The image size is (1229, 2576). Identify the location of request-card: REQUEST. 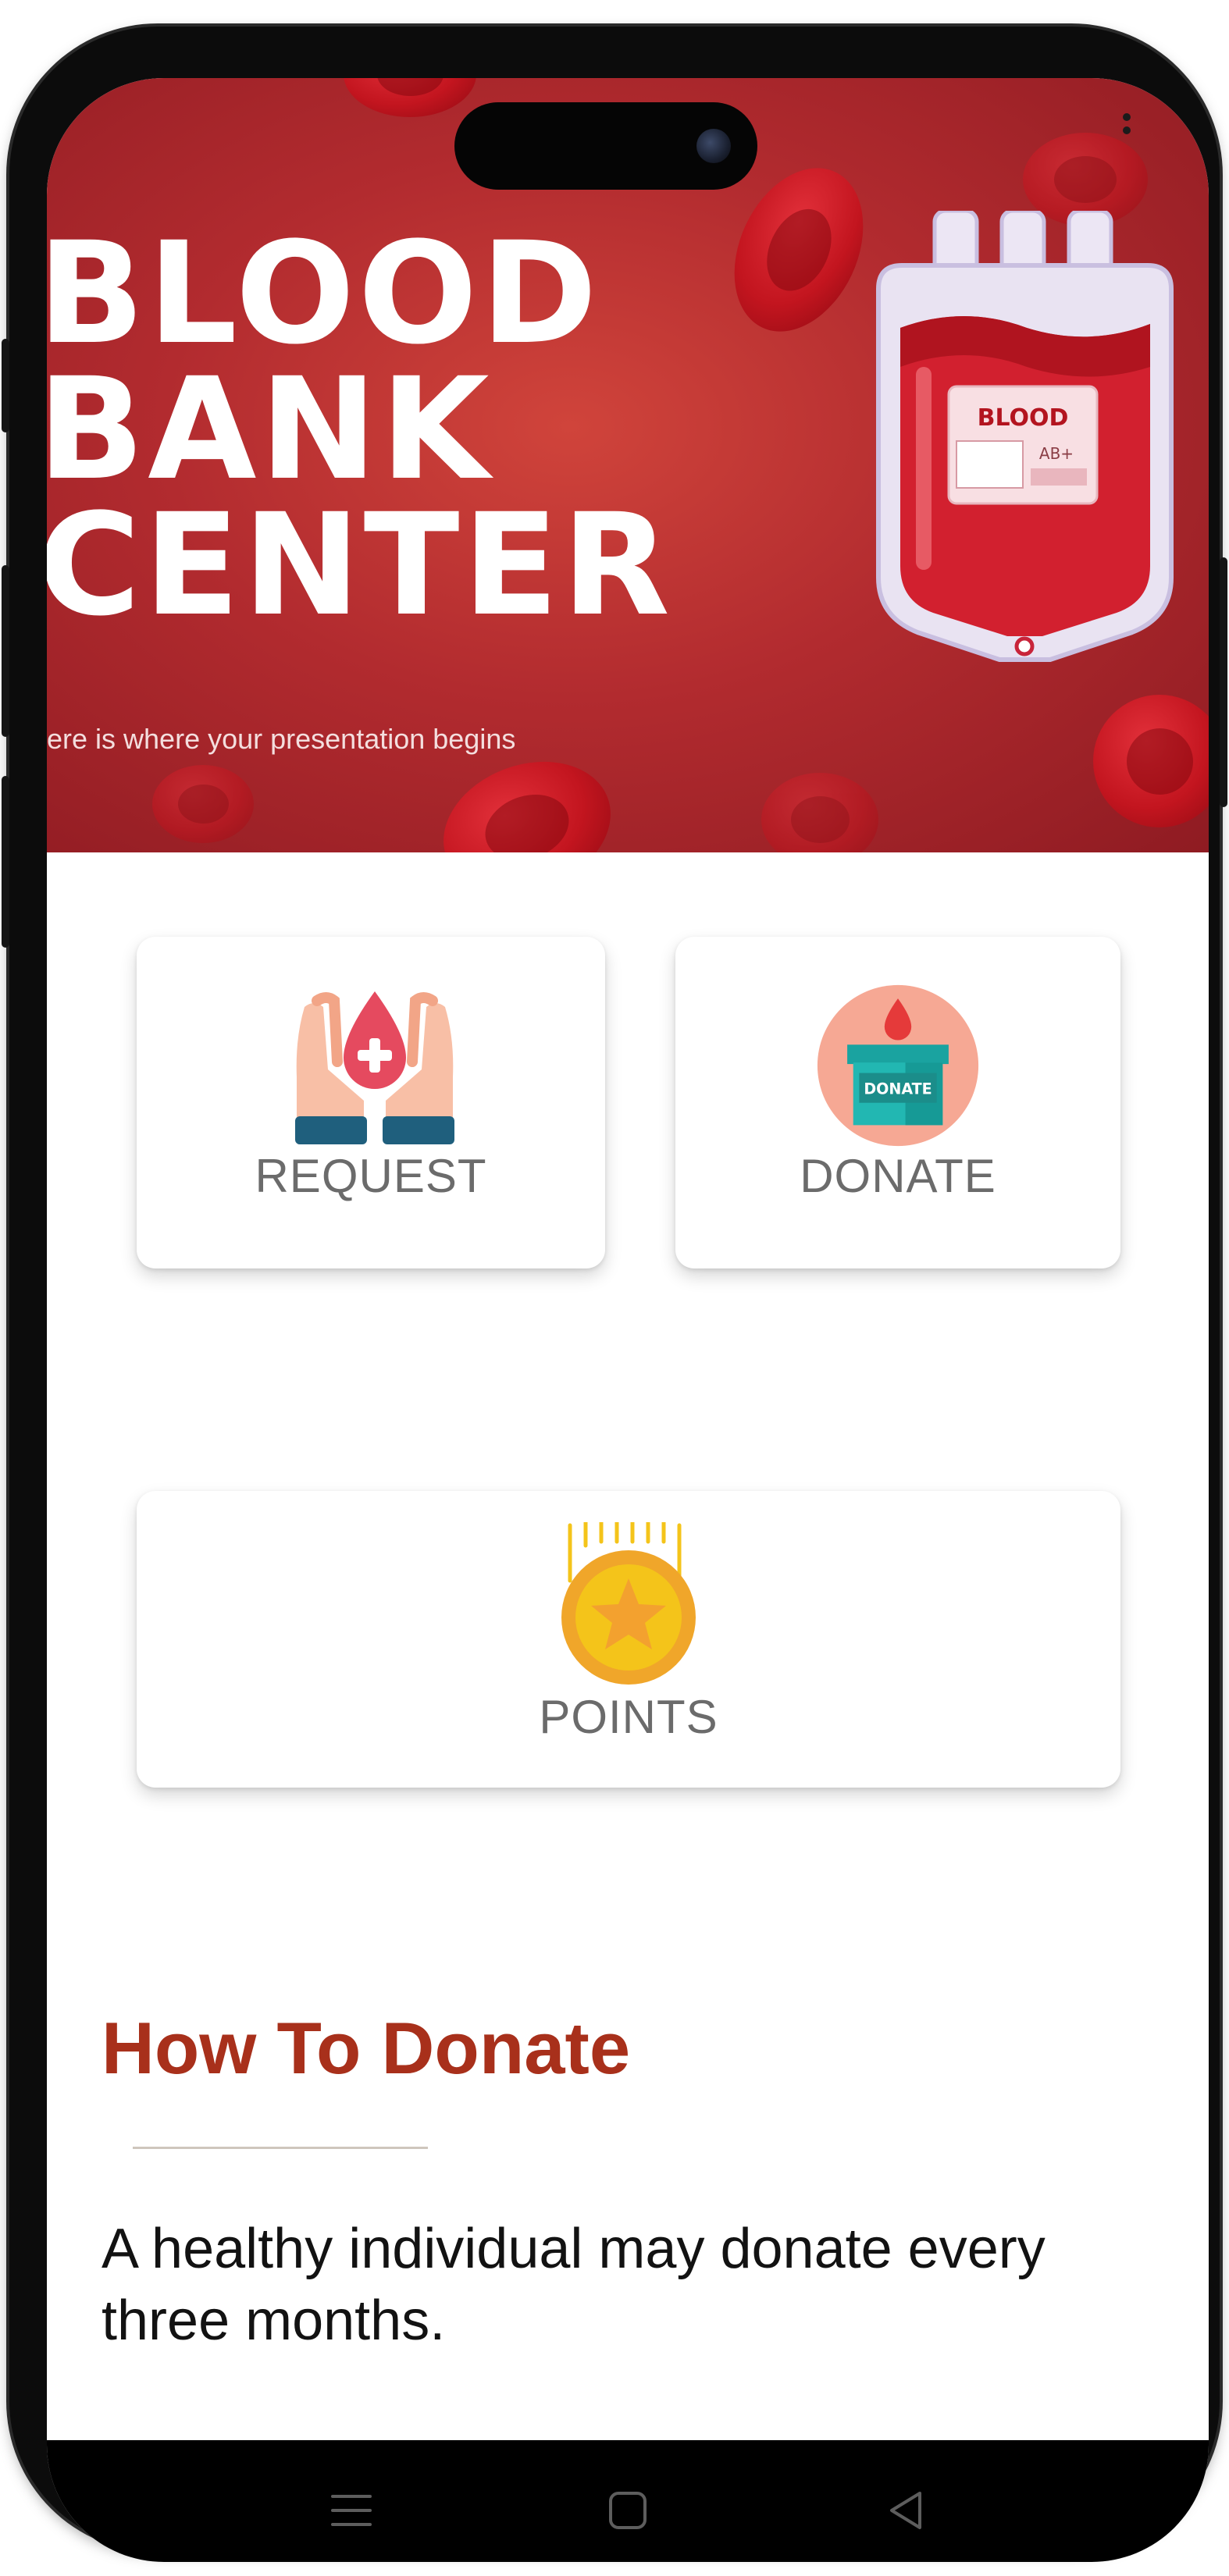
(371, 1102).